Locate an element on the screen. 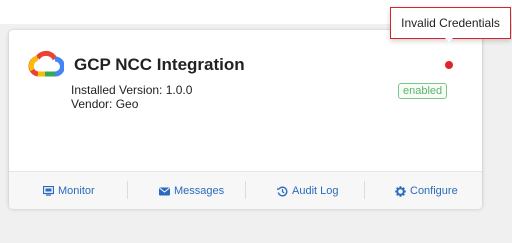  configure-label: Configure is located at coordinates (434, 191).